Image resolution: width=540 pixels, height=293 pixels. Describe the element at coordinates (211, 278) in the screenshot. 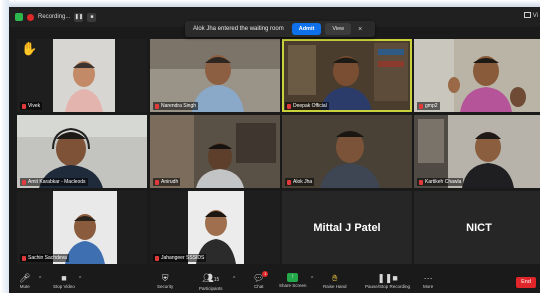

I see `participants-icon: 👥︎15` at that location.